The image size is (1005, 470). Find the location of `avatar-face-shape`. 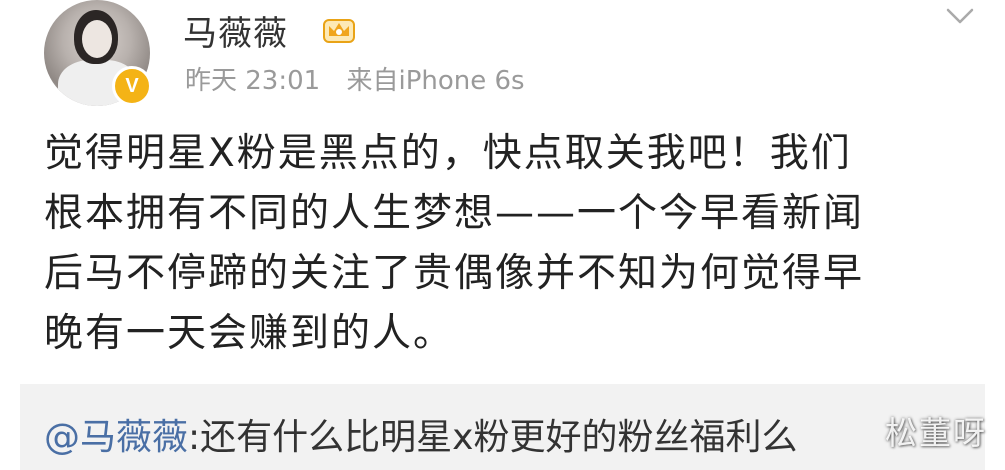

avatar-face-shape is located at coordinates (97, 39).